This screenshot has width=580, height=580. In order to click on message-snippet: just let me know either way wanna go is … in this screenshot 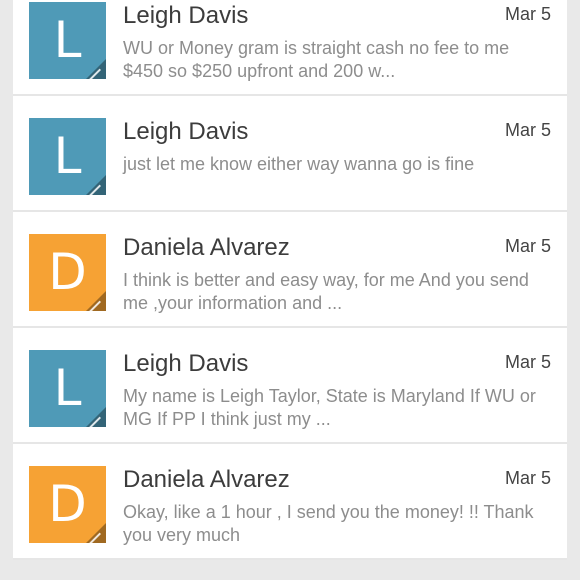, I will do `click(299, 164)`.